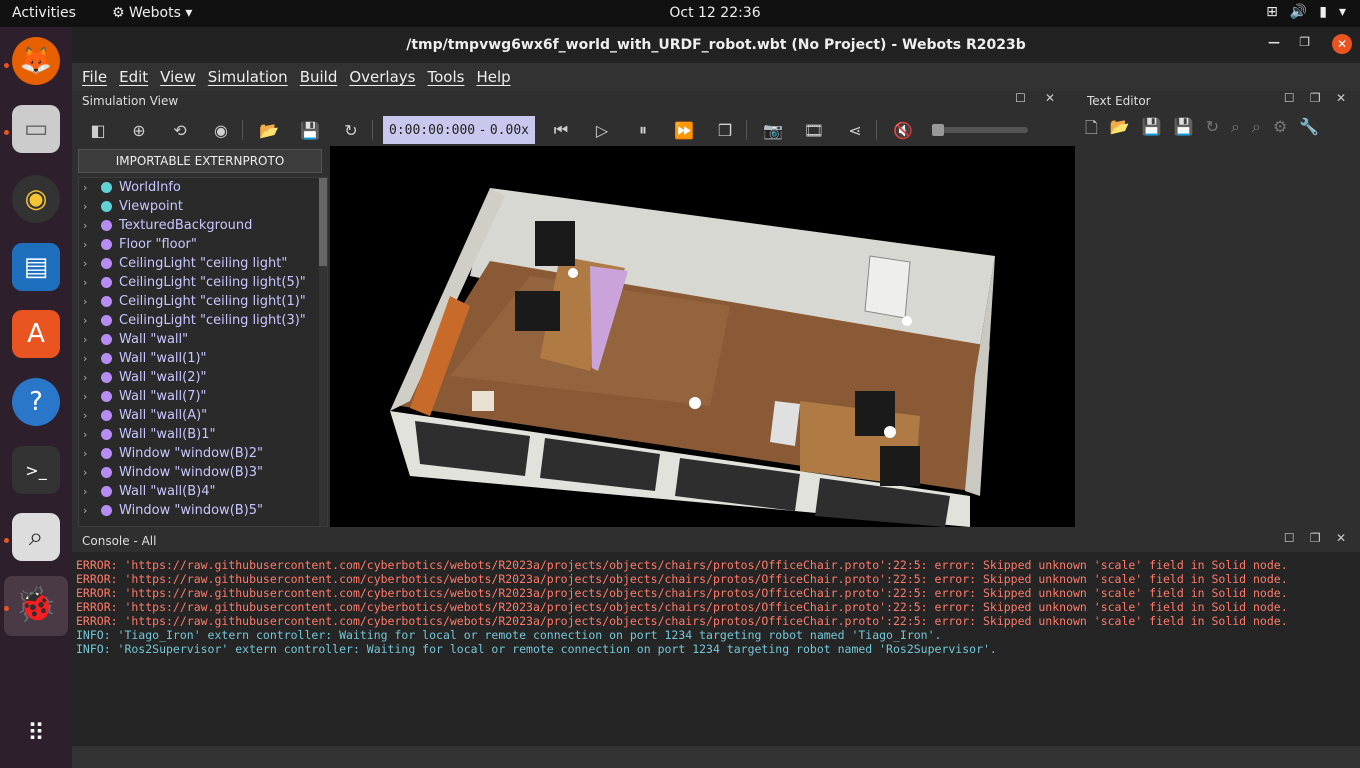 This screenshot has width=1360, height=768. What do you see at coordinates (203, 510) in the screenshot?
I see `tree-item: › Window "window(B)5"` at bounding box center [203, 510].